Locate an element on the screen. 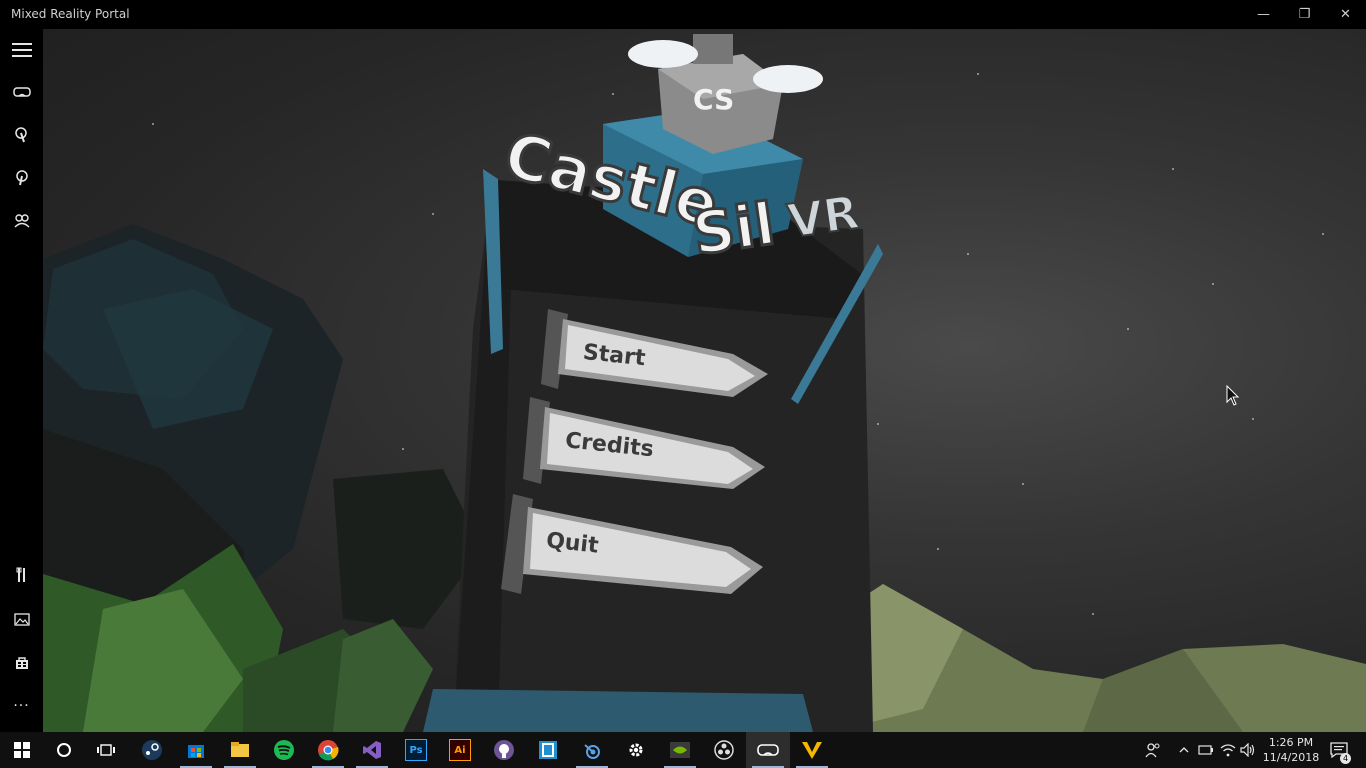 Image resolution: width=1366 pixels, height=768 pixels. blender-icon is located at coordinates (592, 750).